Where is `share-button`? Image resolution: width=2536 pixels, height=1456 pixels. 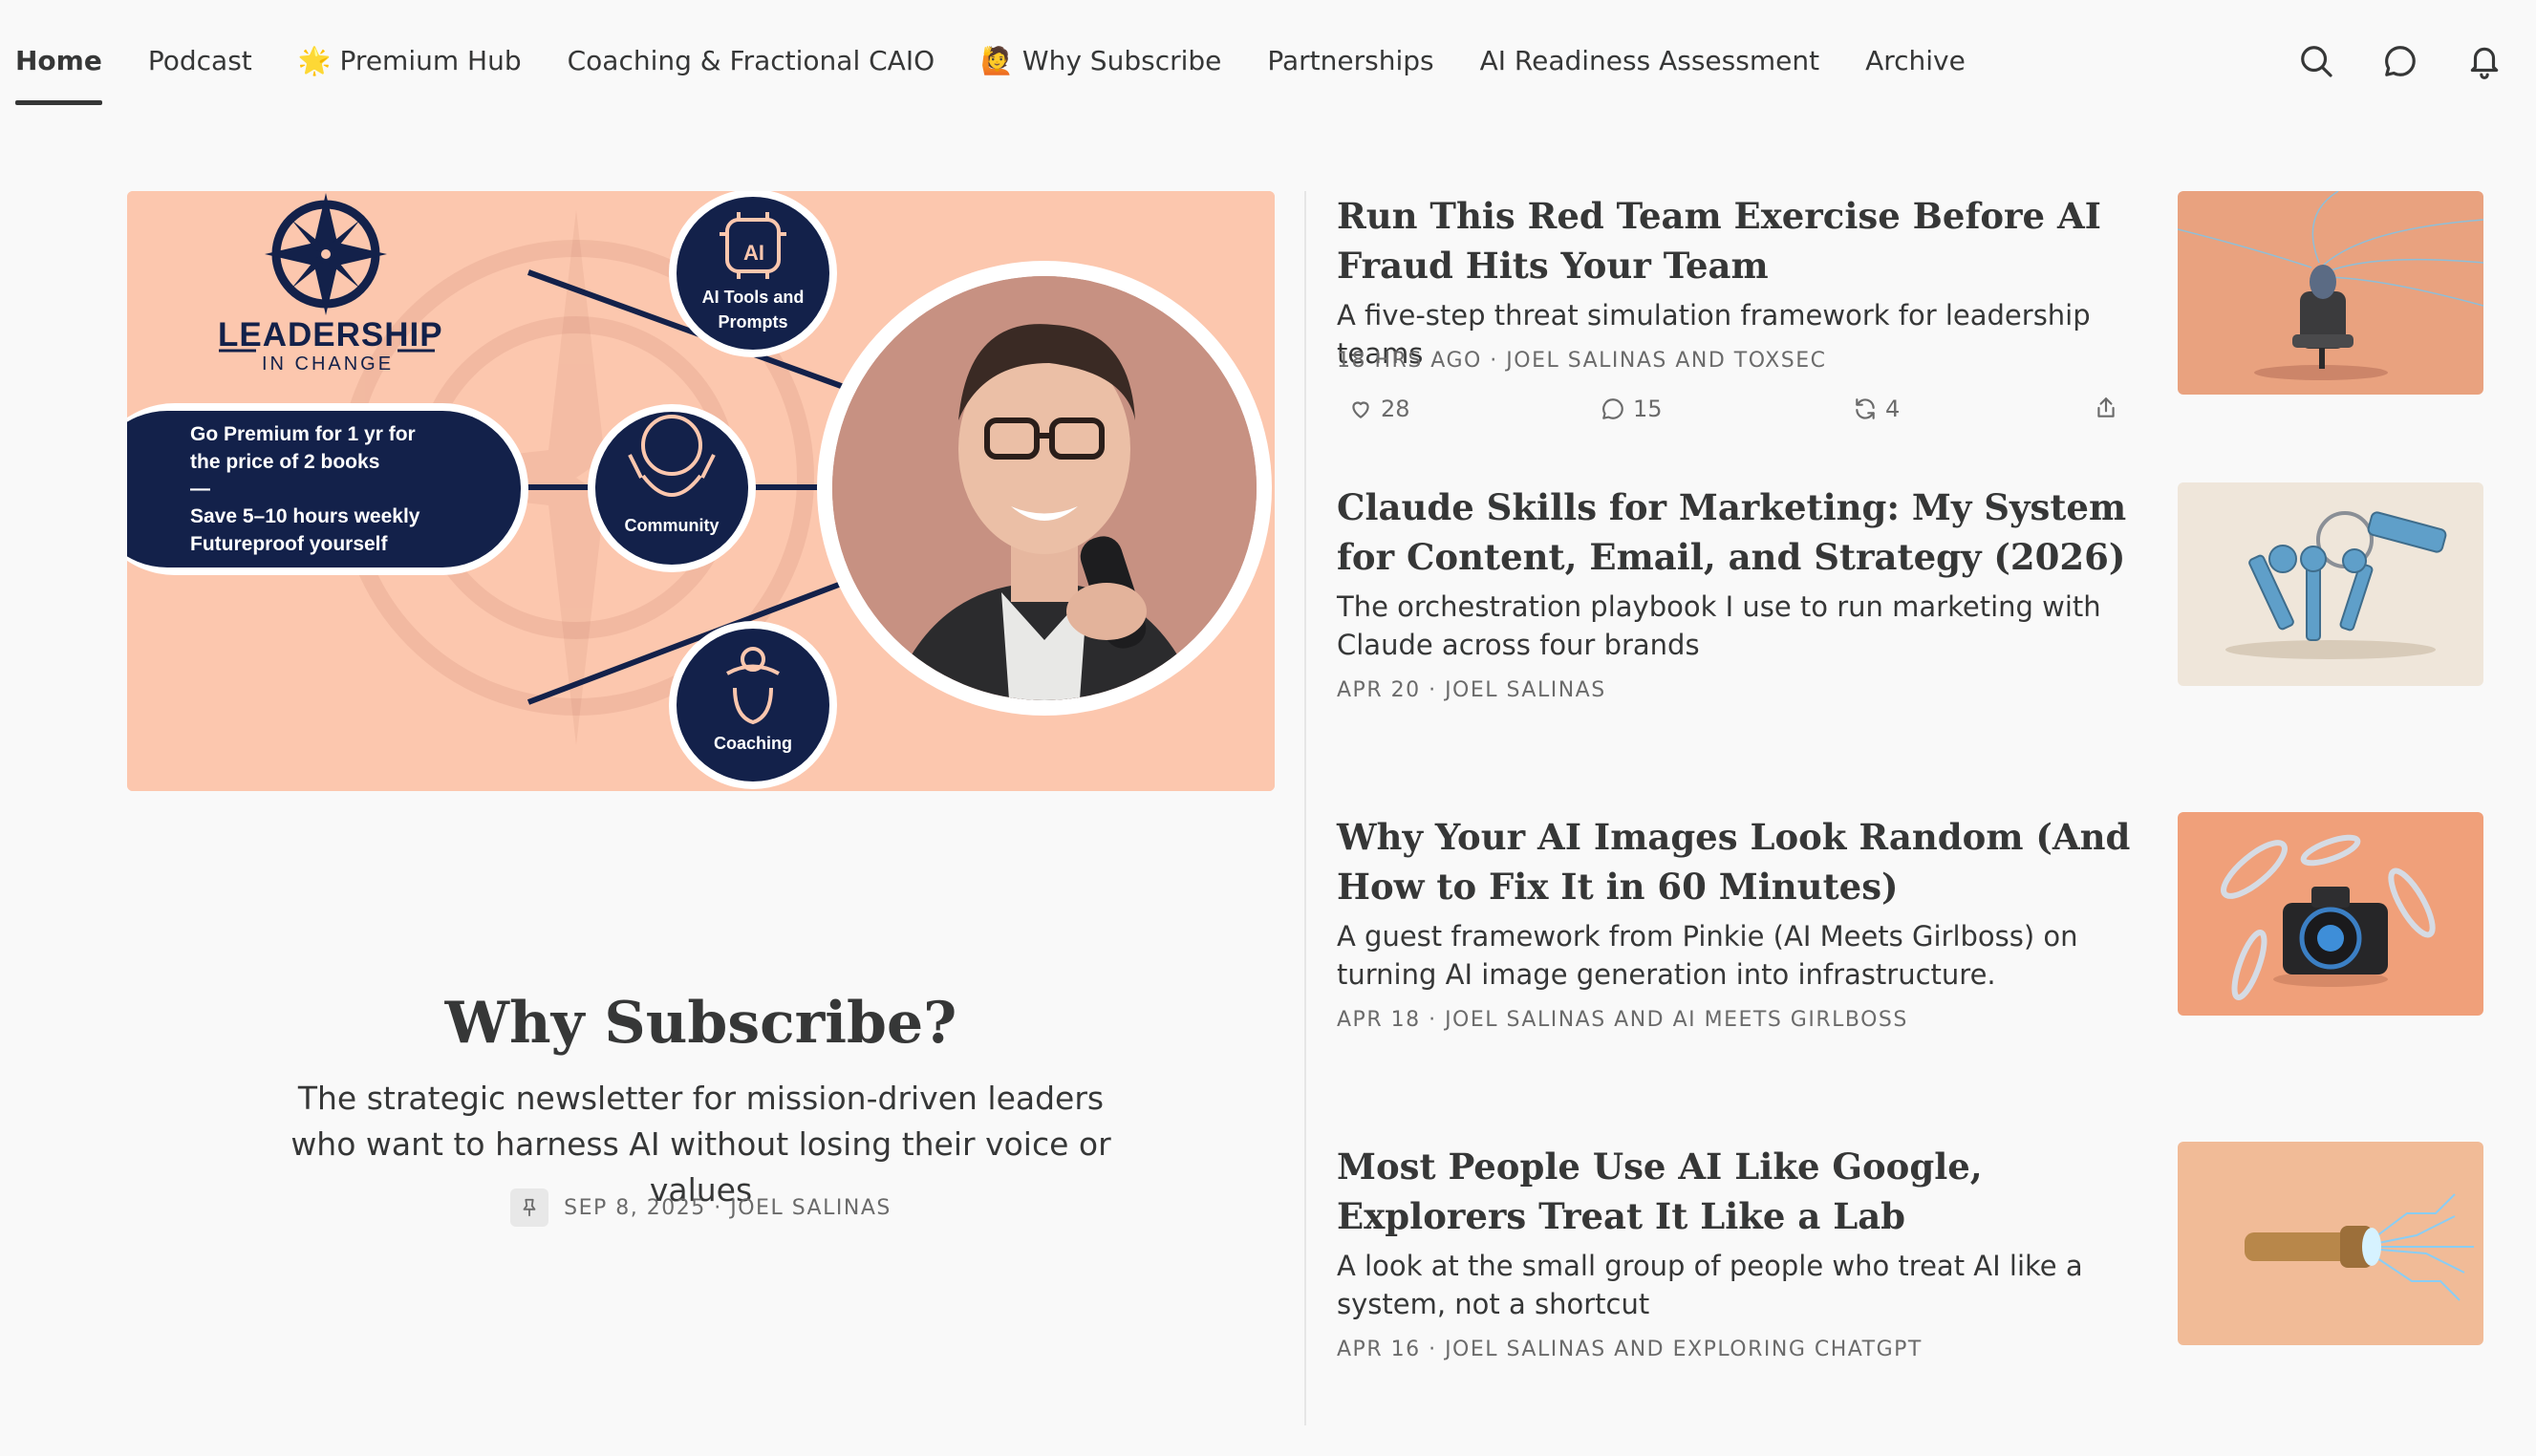 share-button is located at coordinates (2110, 408).